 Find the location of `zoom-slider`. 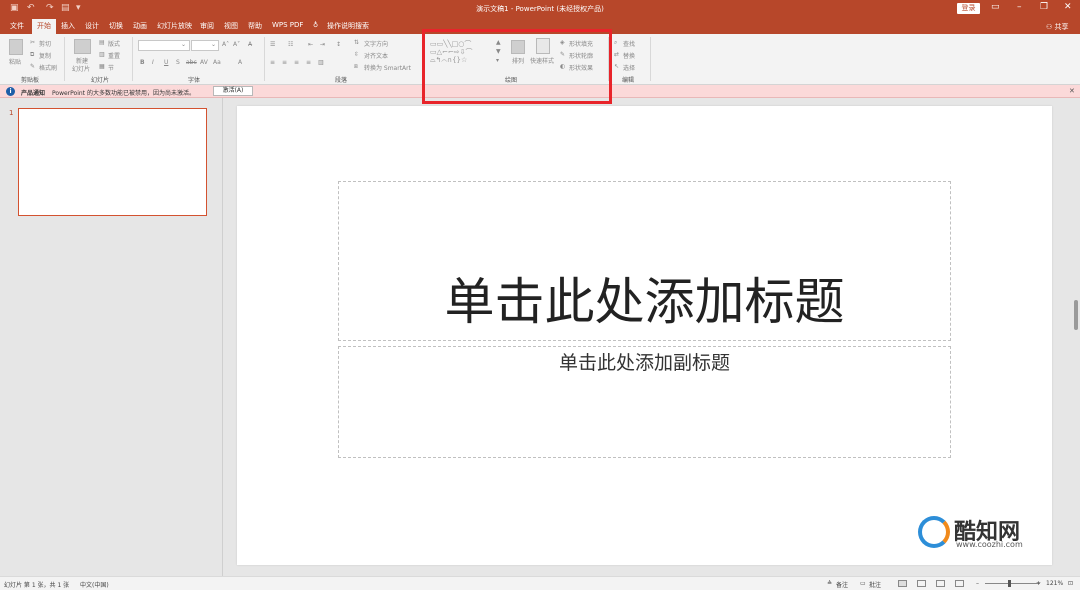

zoom-slider is located at coordinates (1012, 583).